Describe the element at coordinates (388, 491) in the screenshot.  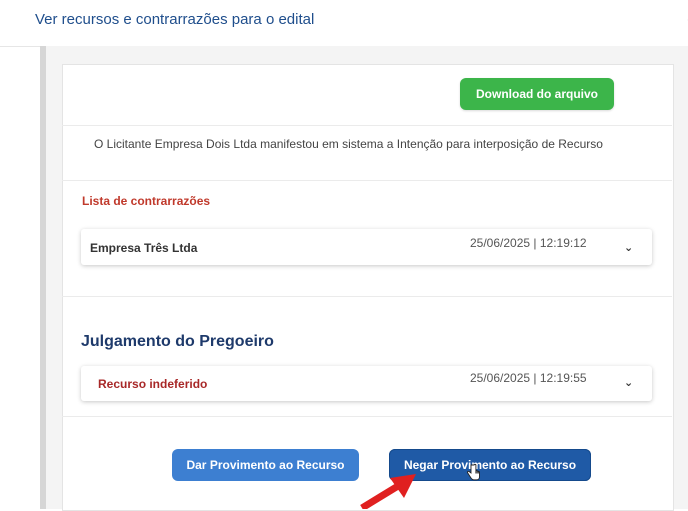
I see `red-arrow-icon` at that location.